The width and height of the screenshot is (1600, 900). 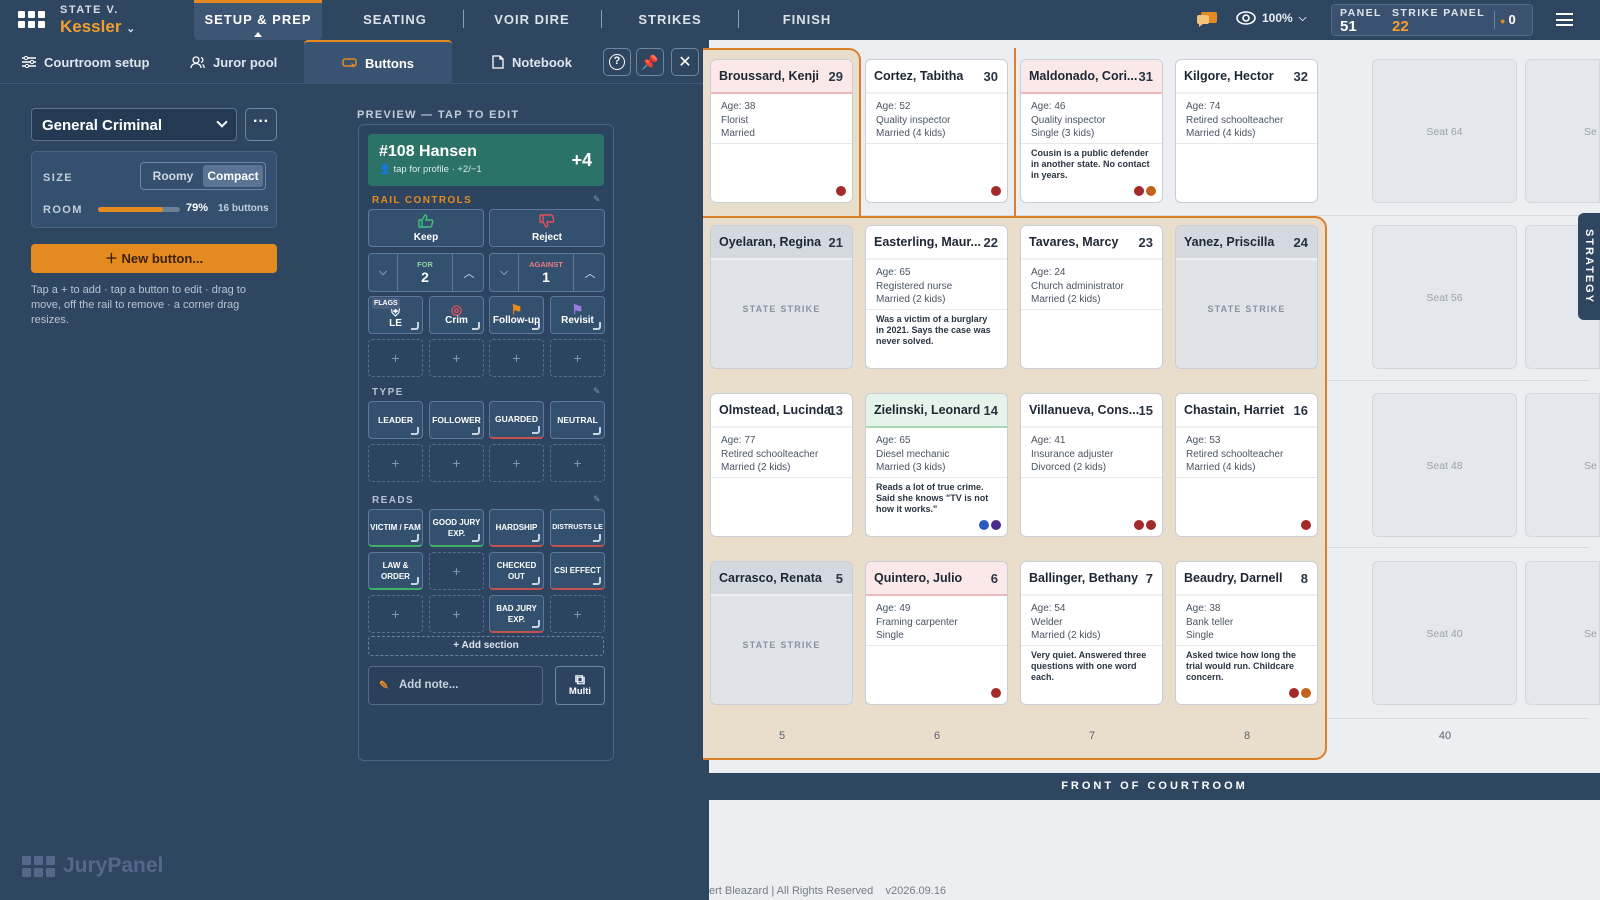 What do you see at coordinates (383, 272) in the screenshot?
I see `for-decrement-button: ⌵` at bounding box center [383, 272].